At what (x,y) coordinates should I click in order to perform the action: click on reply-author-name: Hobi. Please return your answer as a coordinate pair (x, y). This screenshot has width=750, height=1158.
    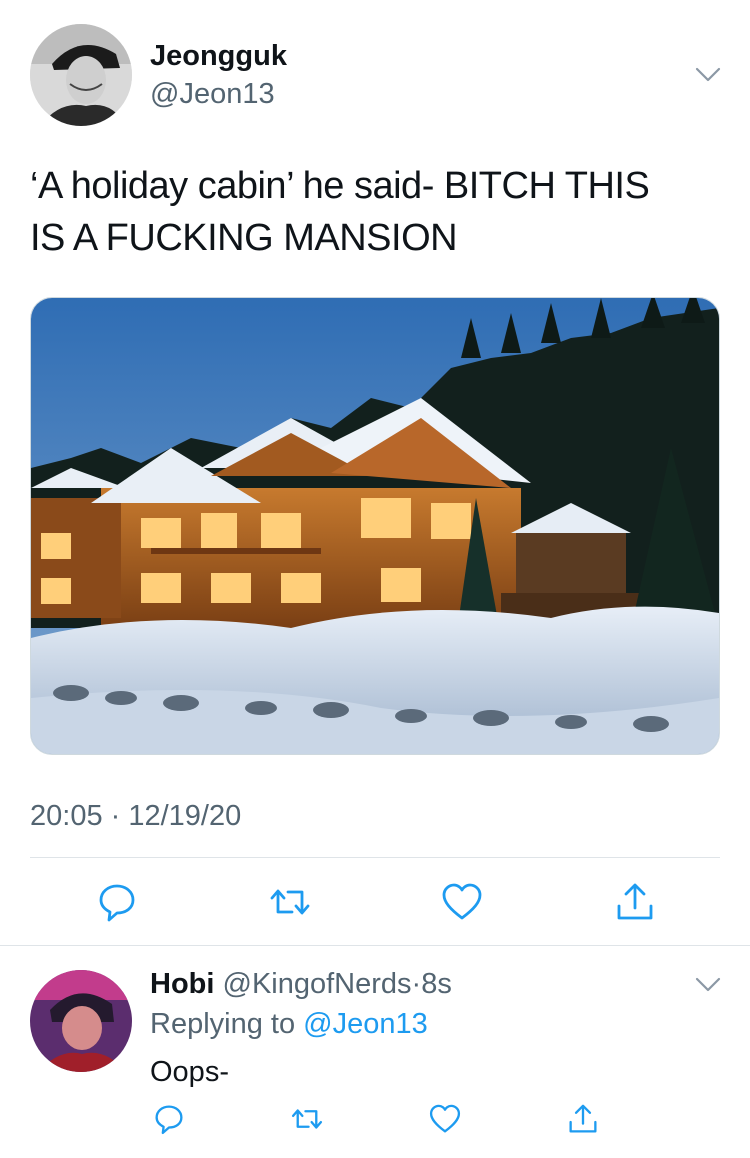
    Looking at the image, I should click on (182, 984).